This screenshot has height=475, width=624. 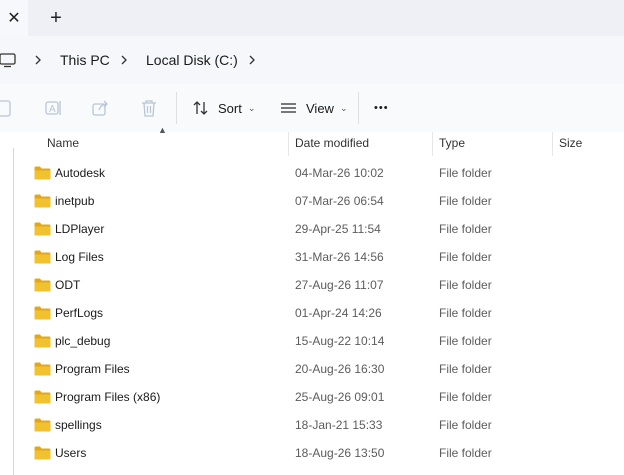 I want to click on breadcrumb-local-disk: Local Disk (C:), so click(x=192, y=60).